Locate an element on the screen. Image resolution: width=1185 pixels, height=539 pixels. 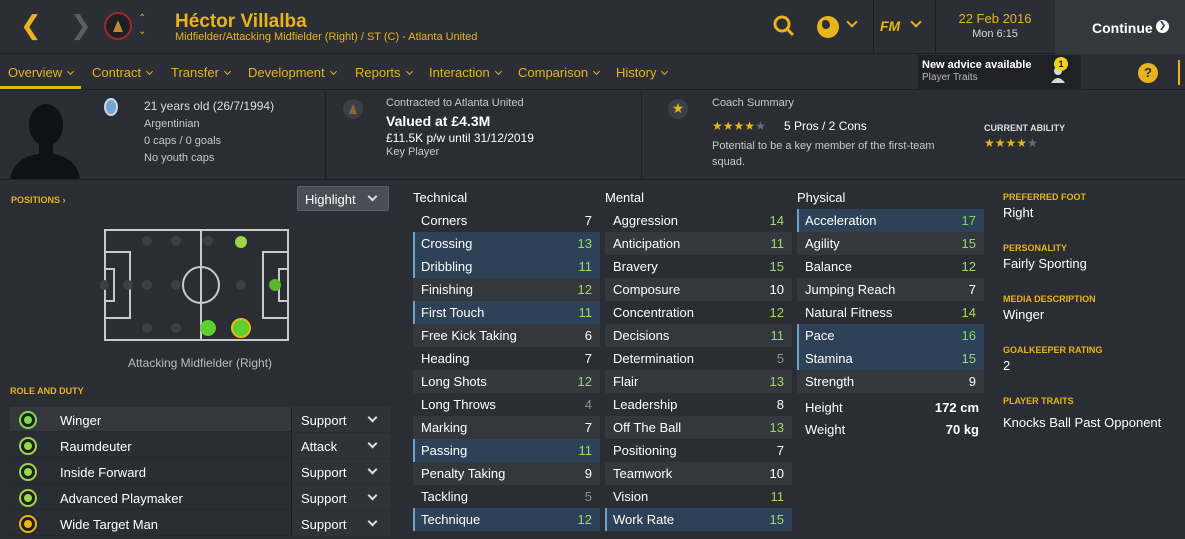
tab-comparison: Comparison is located at coordinates (559, 72).